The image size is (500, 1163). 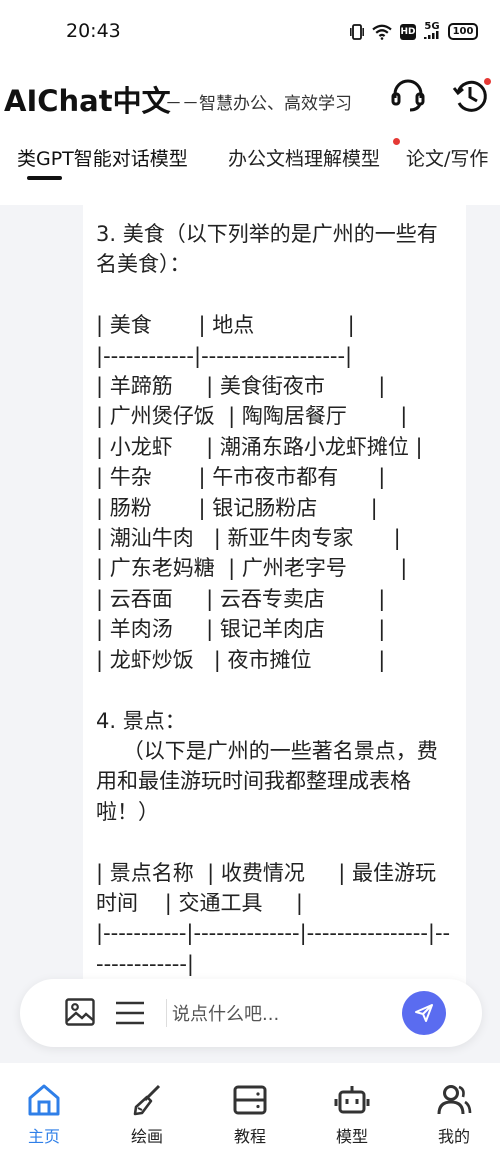 I want to click on history-badge-dot, so click(x=487, y=81).